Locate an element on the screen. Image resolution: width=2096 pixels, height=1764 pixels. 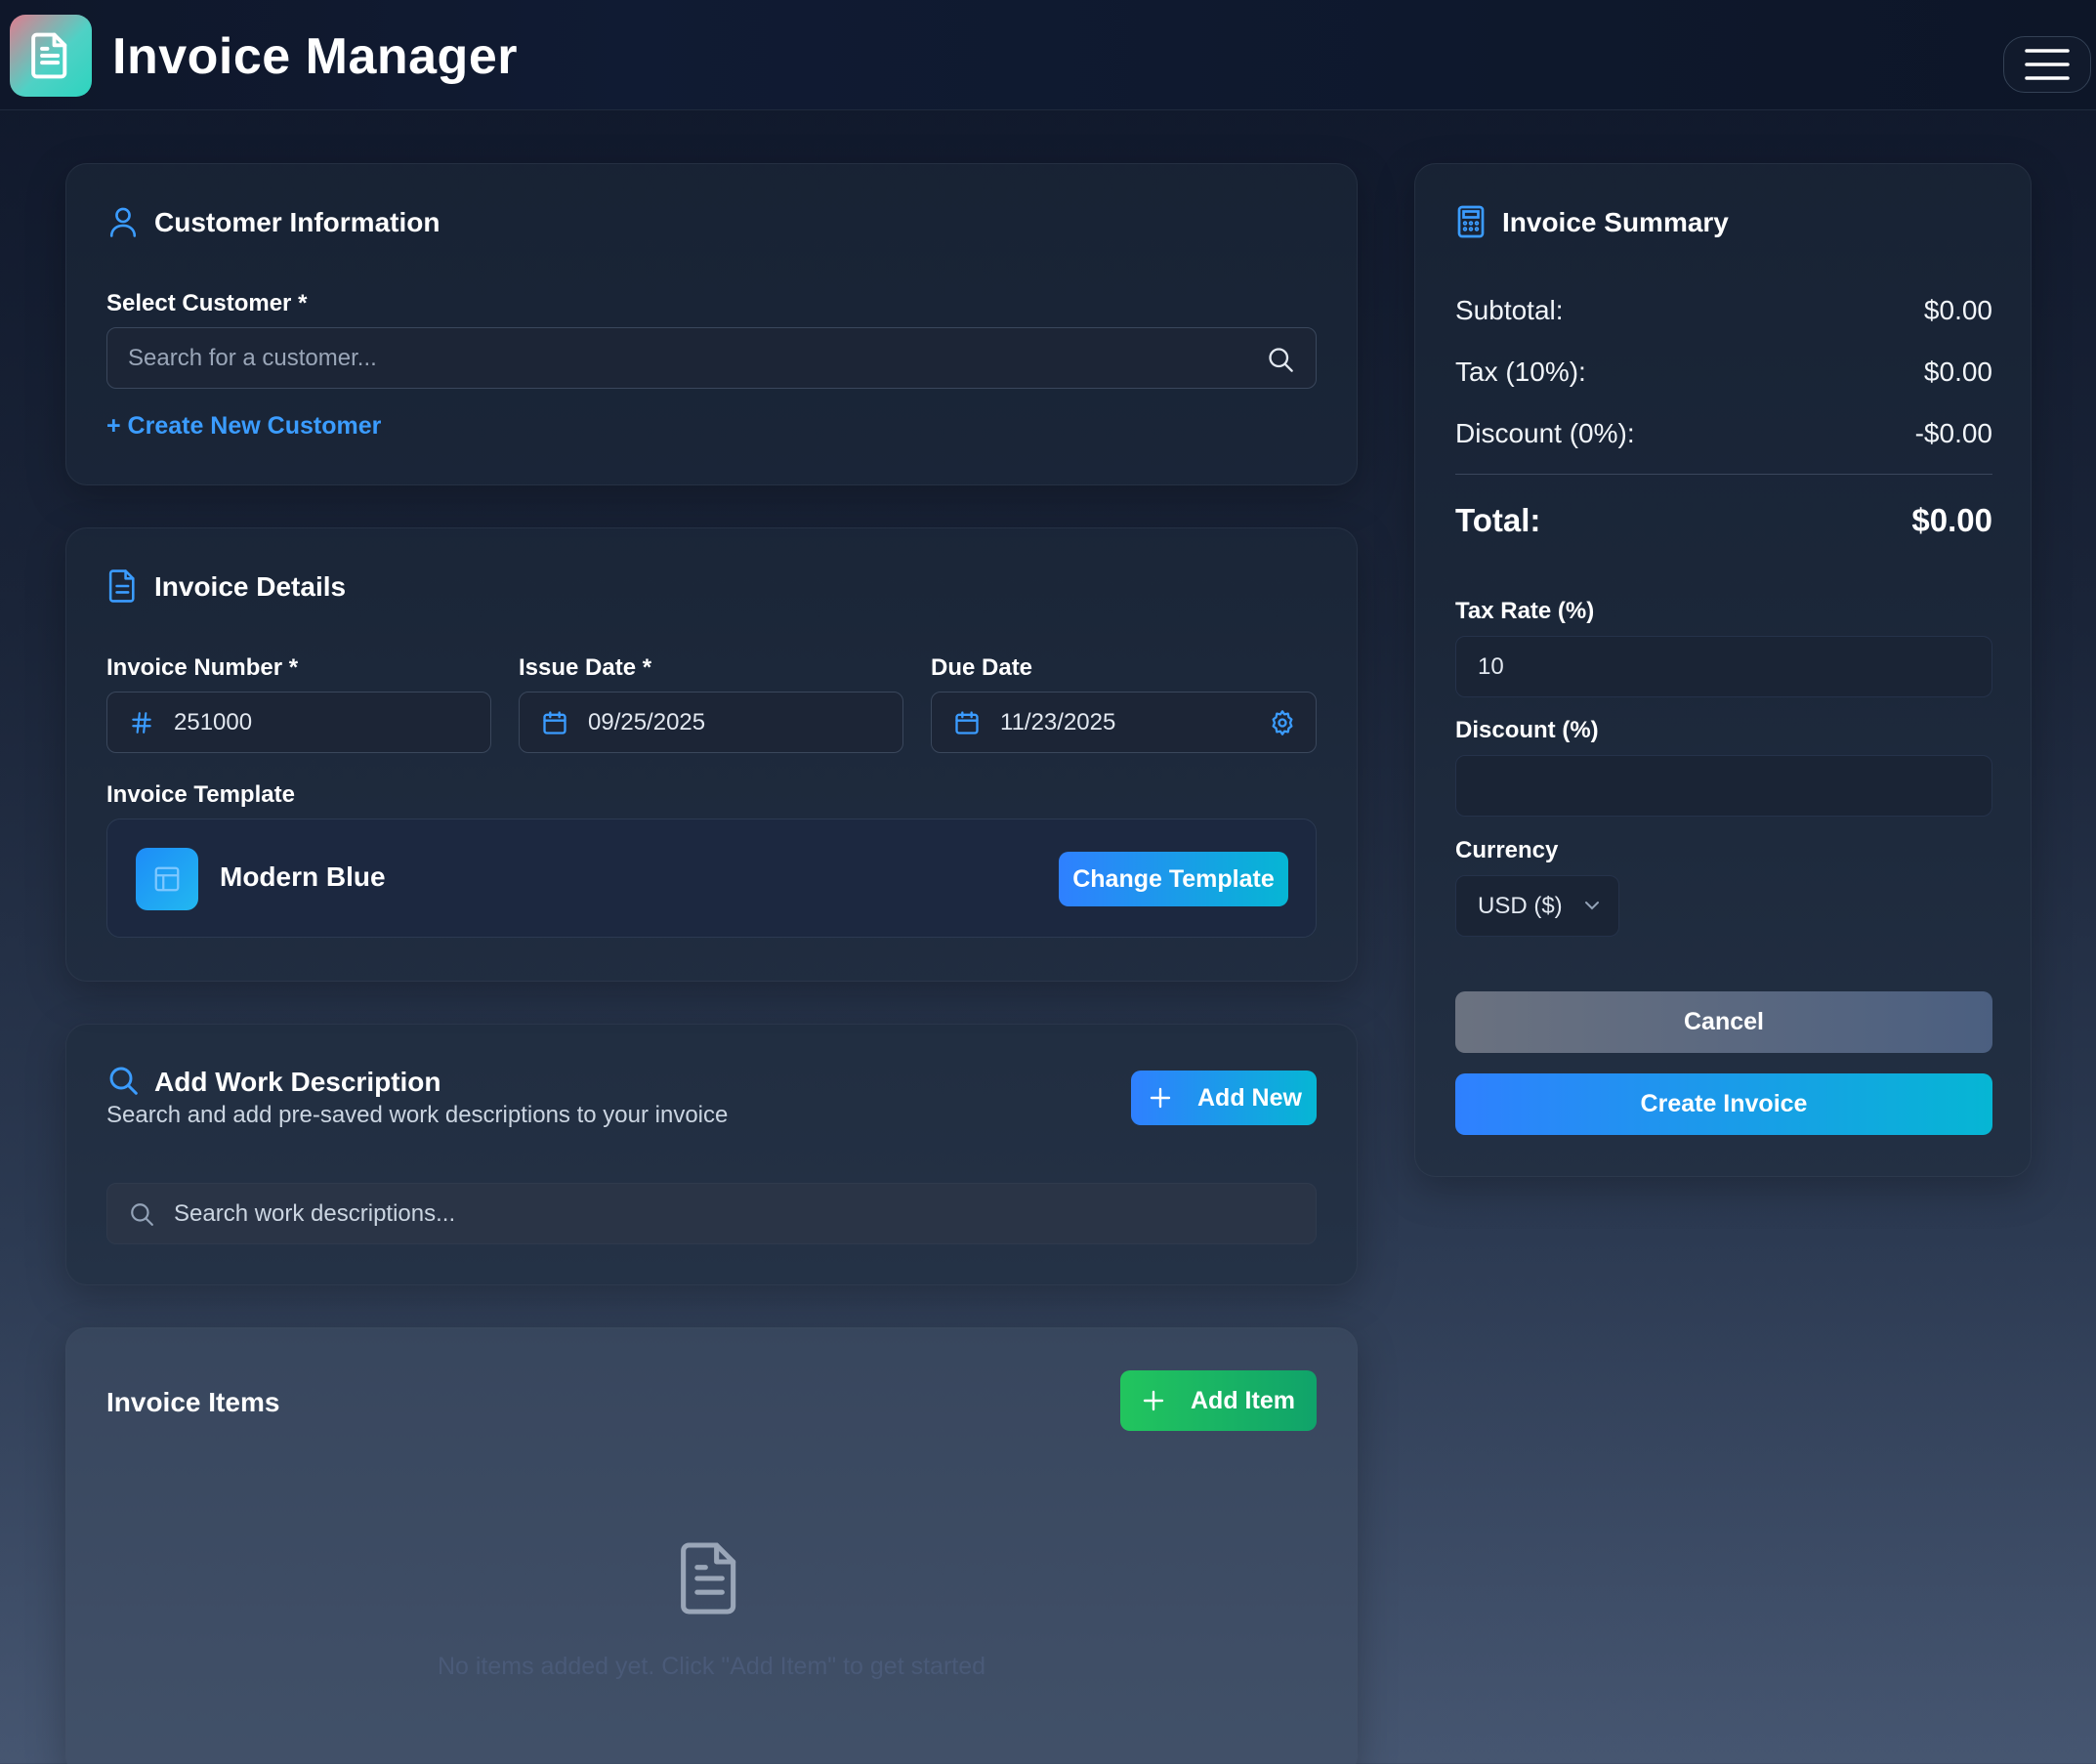
invoice-details-title: Invoice Details is located at coordinates (251, 586).